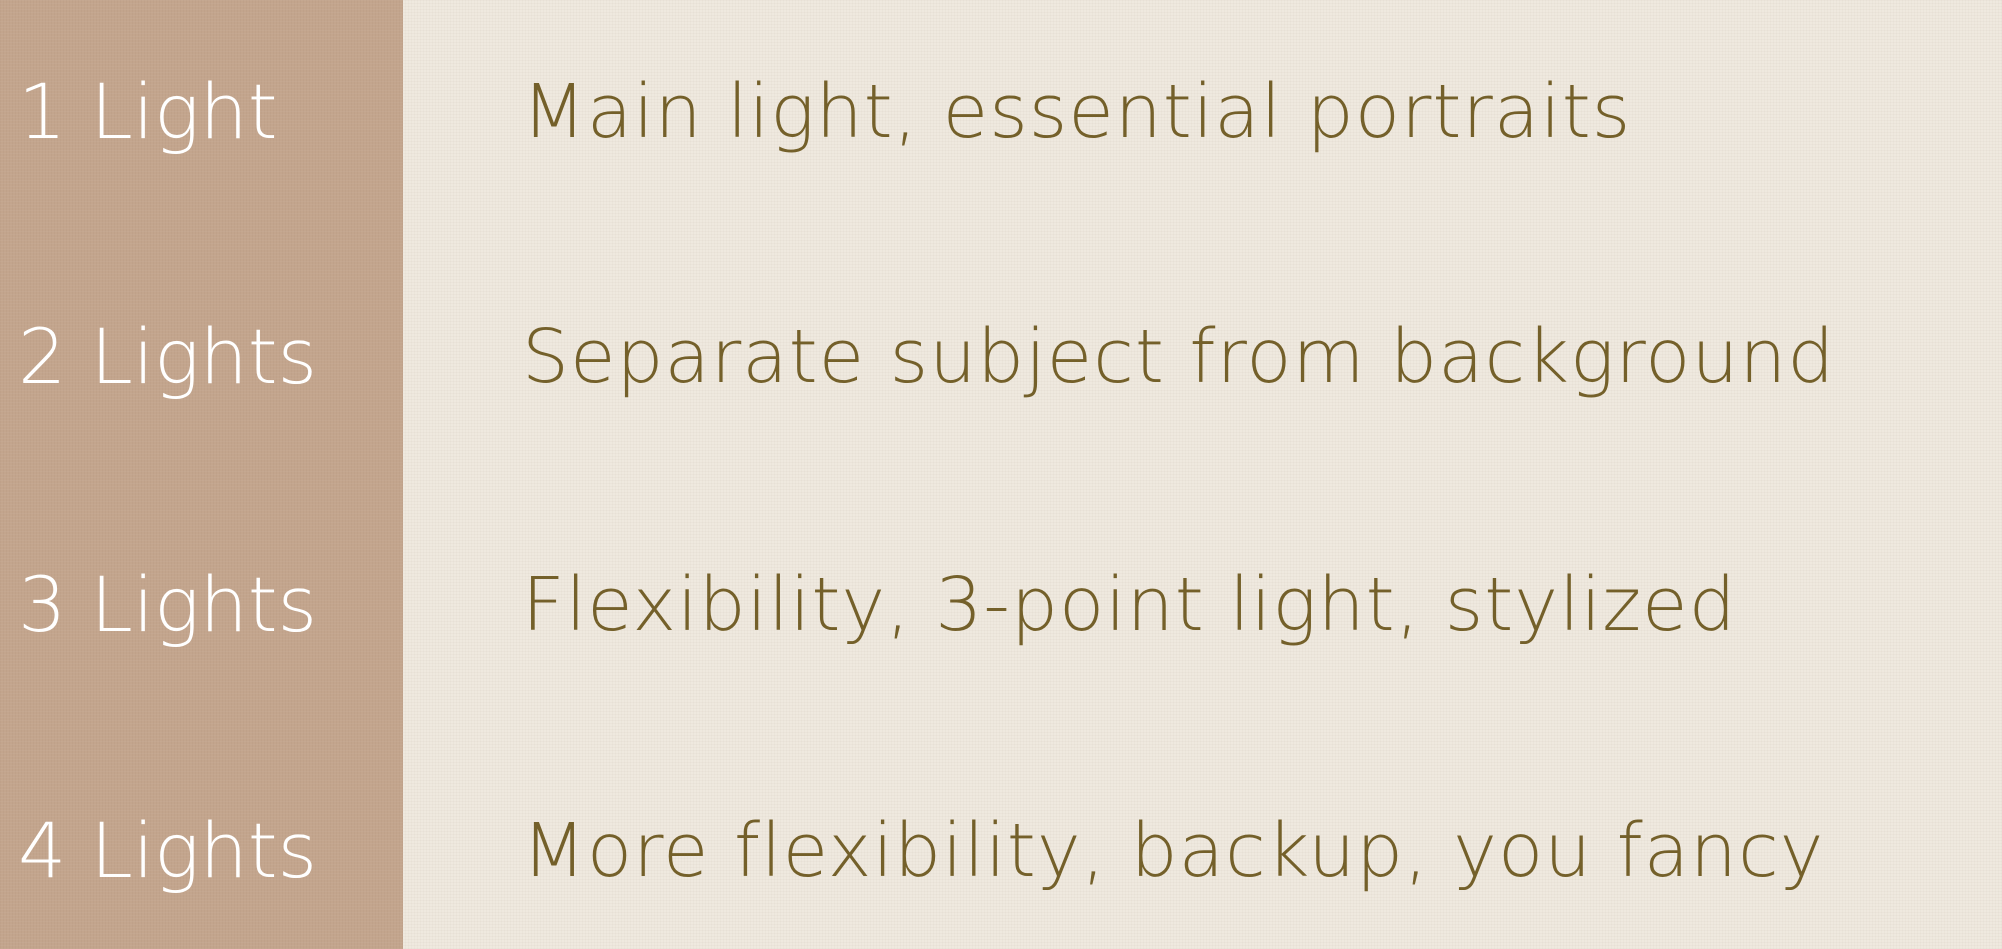 The image size is (2002, 949). Describe the element at coordinates (168, 604) in the screenshot. I see `row-label: 3 Lights` at that location.